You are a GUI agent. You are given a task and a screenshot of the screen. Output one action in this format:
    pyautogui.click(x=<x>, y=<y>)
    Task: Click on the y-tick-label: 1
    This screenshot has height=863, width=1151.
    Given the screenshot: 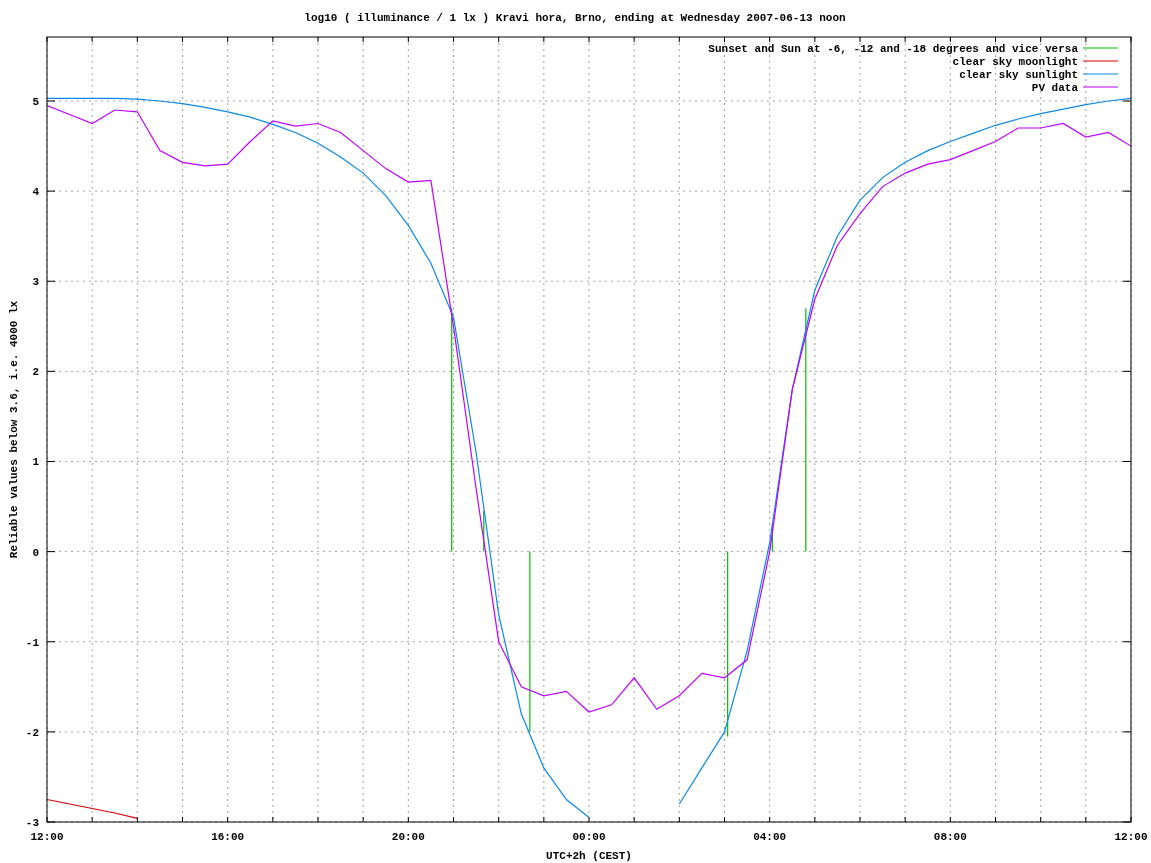 What is the action you would take?
    pyautogui.click(x=35, y=462)
    